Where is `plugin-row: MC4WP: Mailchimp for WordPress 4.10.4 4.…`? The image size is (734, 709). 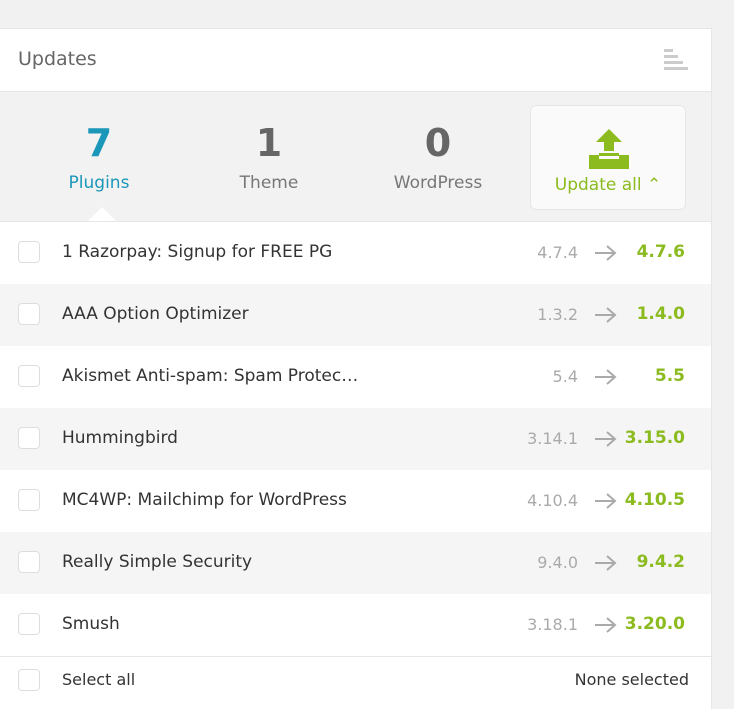 plugin-row: MC4WP: Mailchimp for WordPress 4.10.4 4.… is located at coordinates (355, 501).